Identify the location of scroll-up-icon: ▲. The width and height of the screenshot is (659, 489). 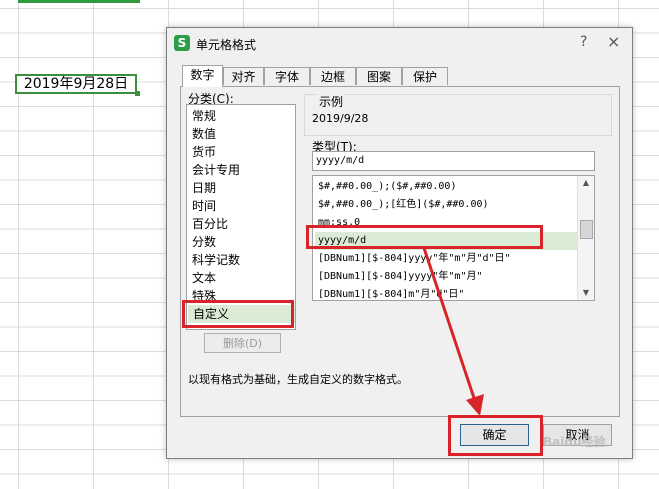
(586, 183).